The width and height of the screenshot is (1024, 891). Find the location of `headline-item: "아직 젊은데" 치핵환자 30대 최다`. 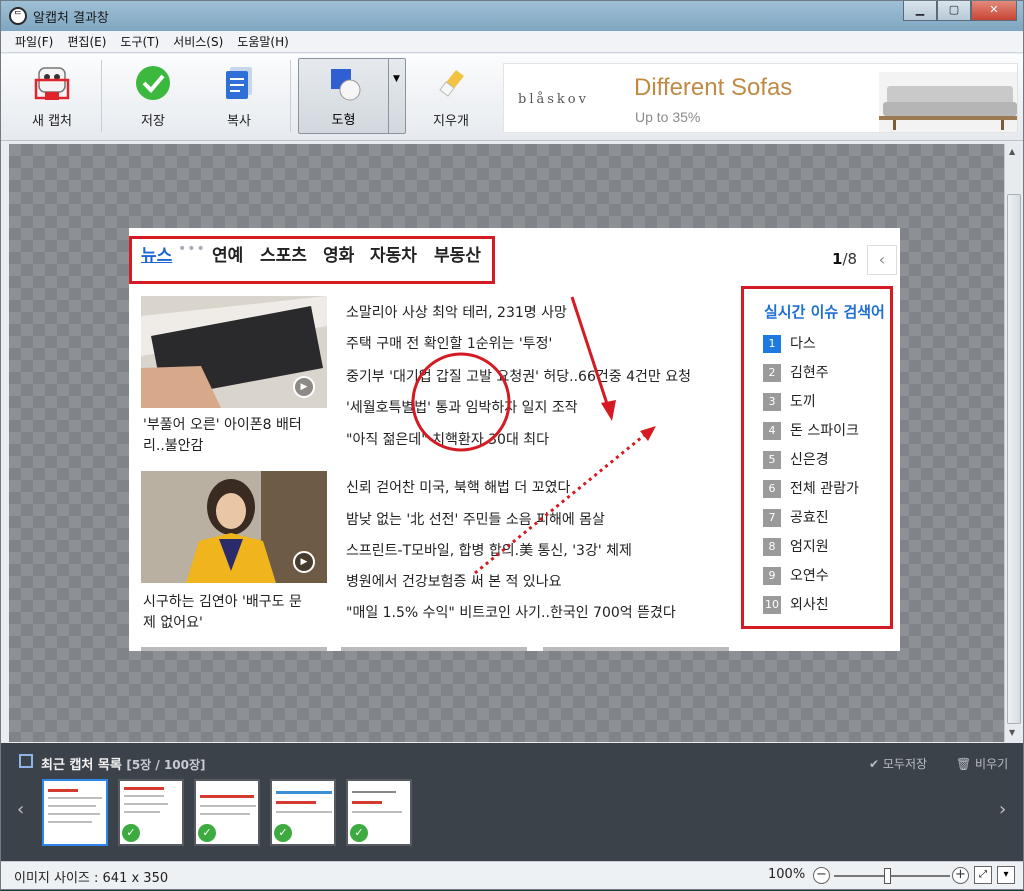

headline-item: "아직 젊은데" 치핵환자 30대 최다 is located at coordinates (448, 440).